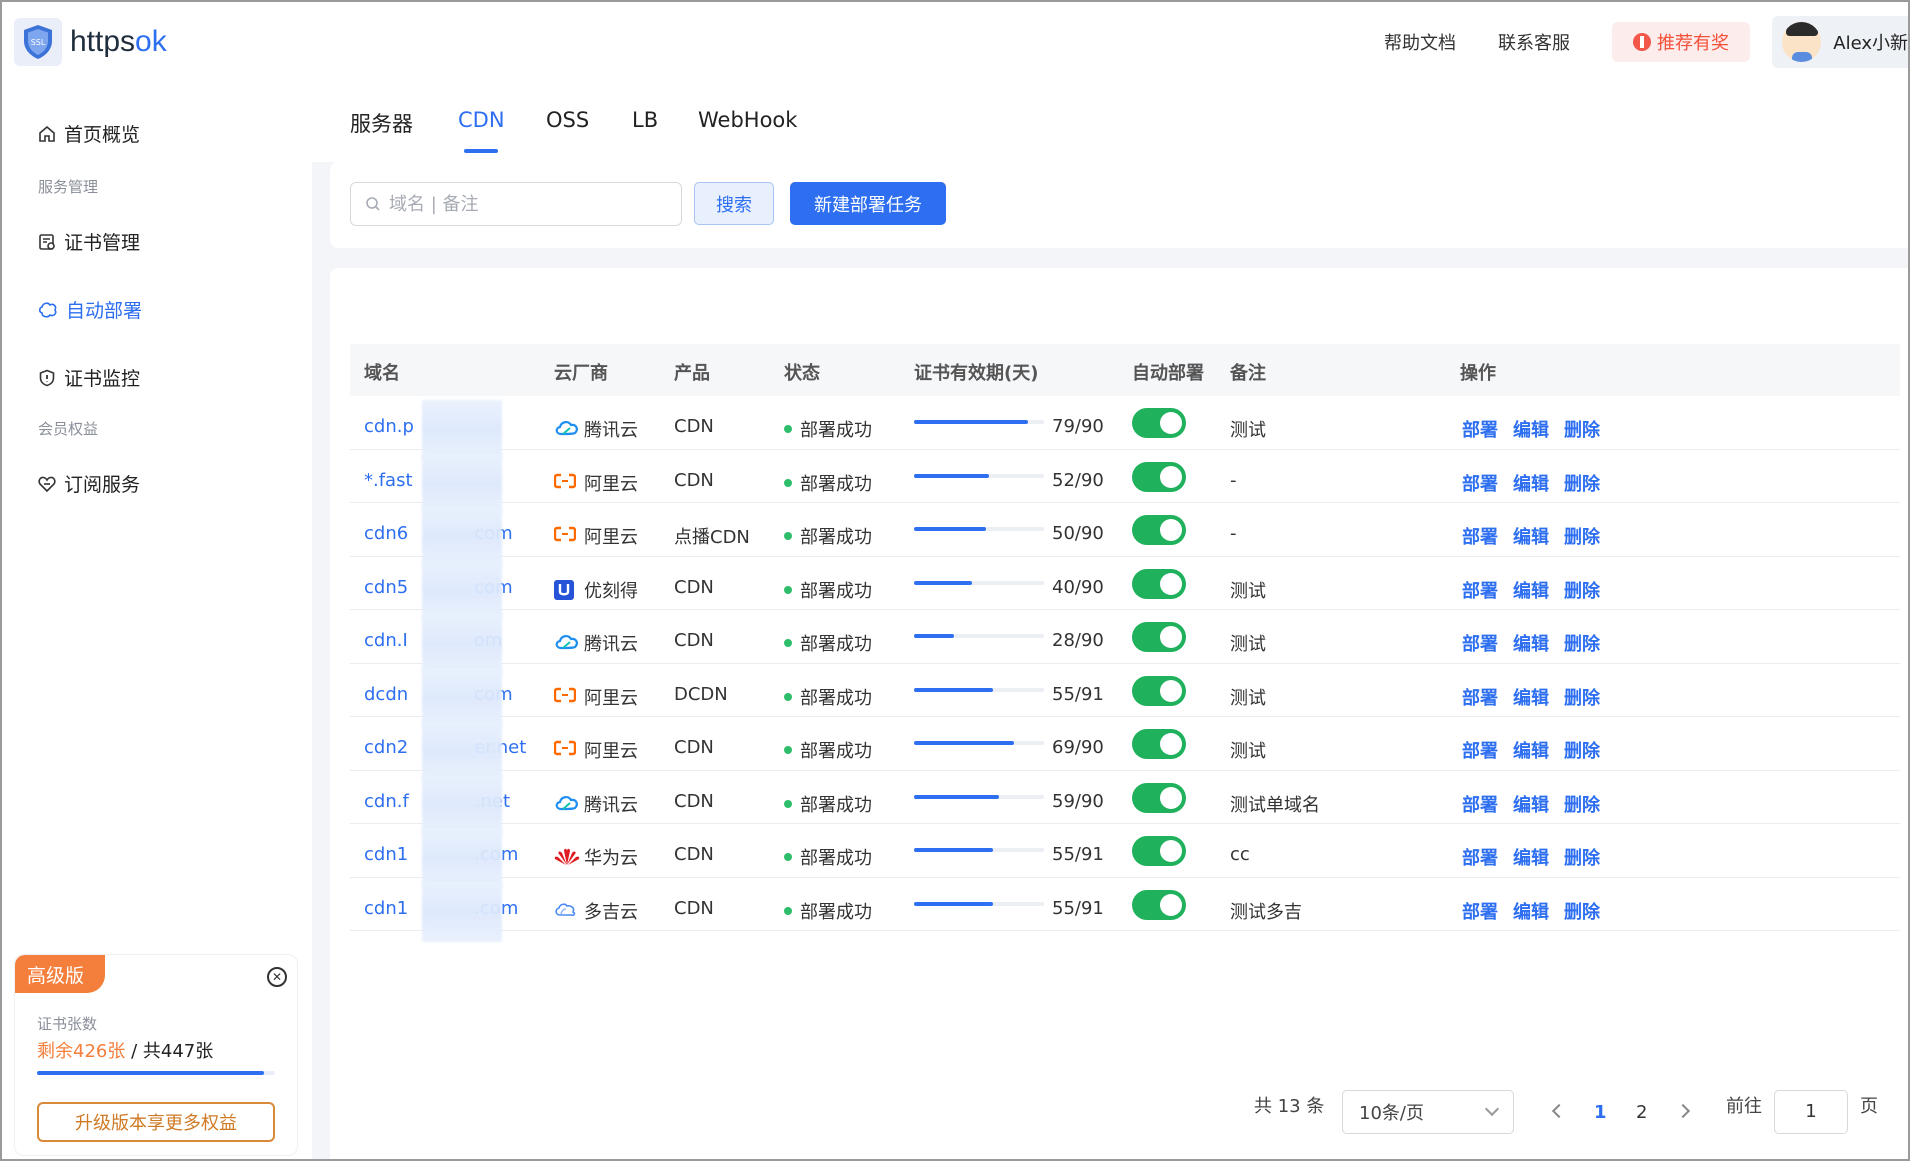 The width and height of the screenshot is (1910, 1161). I want to click on subscribe-icon, so click(47, 484).